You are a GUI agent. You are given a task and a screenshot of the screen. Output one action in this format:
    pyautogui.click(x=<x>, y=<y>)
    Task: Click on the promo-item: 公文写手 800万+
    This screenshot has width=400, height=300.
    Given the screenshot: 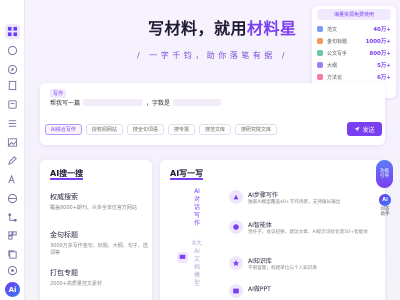 What is the action you would take?
    pyautogui.click(x=354, y=53)
    